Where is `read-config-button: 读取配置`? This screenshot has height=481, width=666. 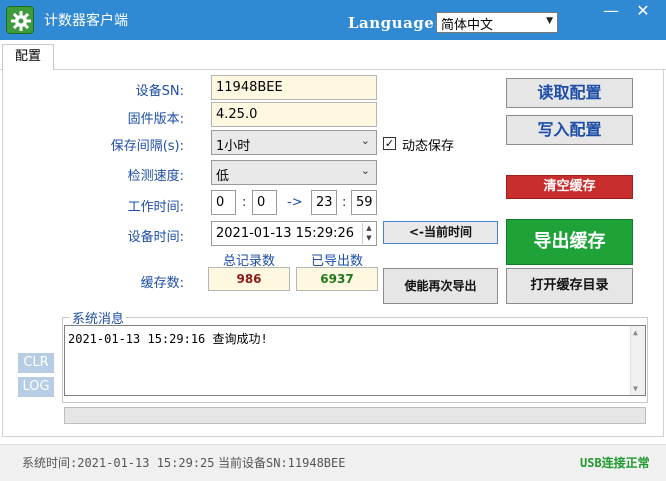
read-config-button: 读取配置 is located at coordinates (569, 93).